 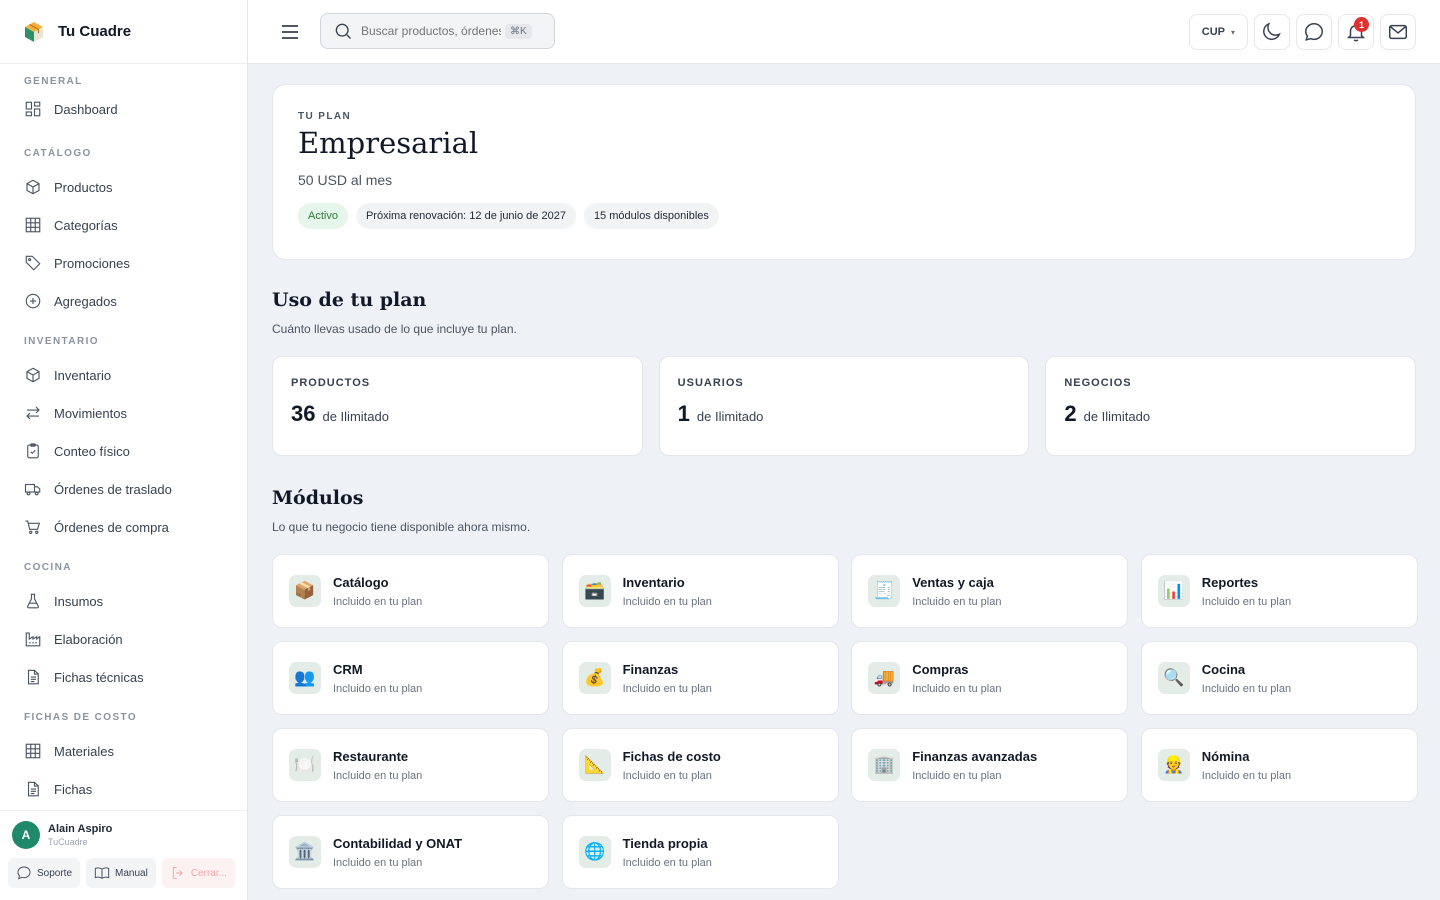 What do you see at coordinates (940, 669) in the screenshot?
I see `module-name: Compras` at bounding box center [940, 669].